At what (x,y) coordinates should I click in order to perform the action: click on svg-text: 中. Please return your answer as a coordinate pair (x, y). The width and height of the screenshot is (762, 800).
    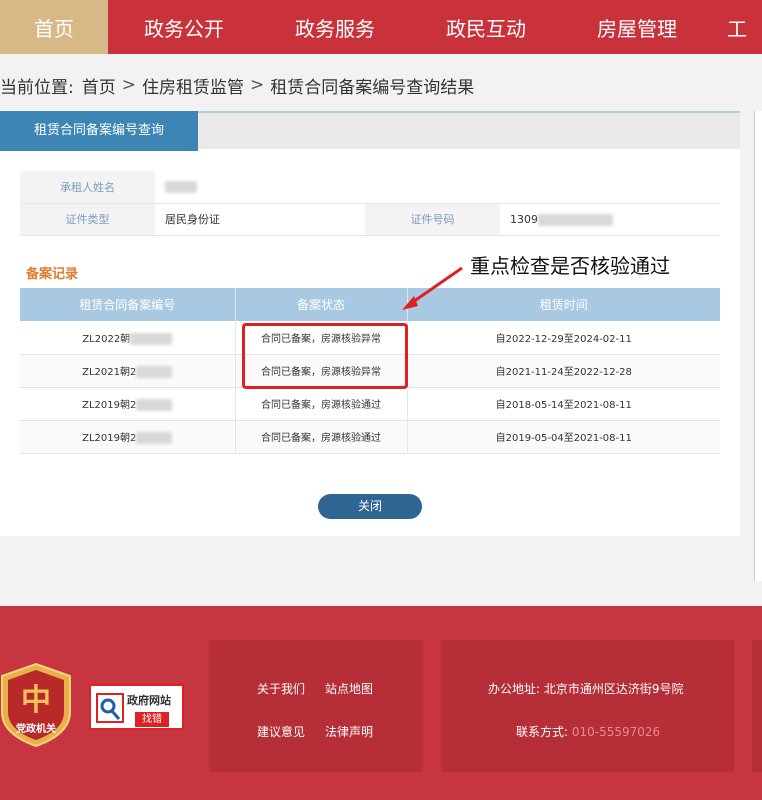
    Looking at the image, I should click on (36, 700).